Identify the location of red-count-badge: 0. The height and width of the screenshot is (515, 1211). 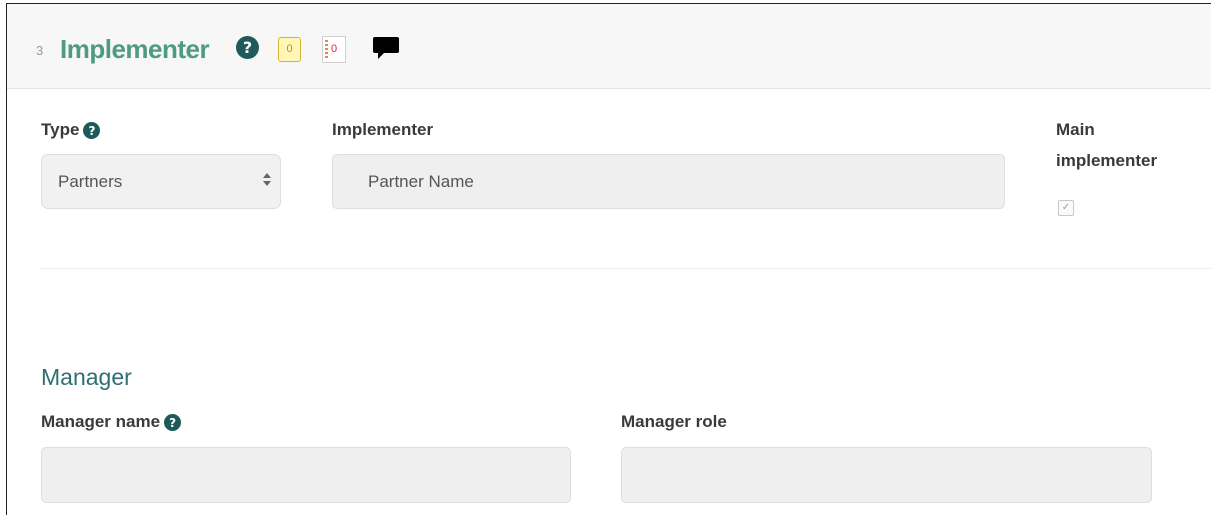
(334, 49).